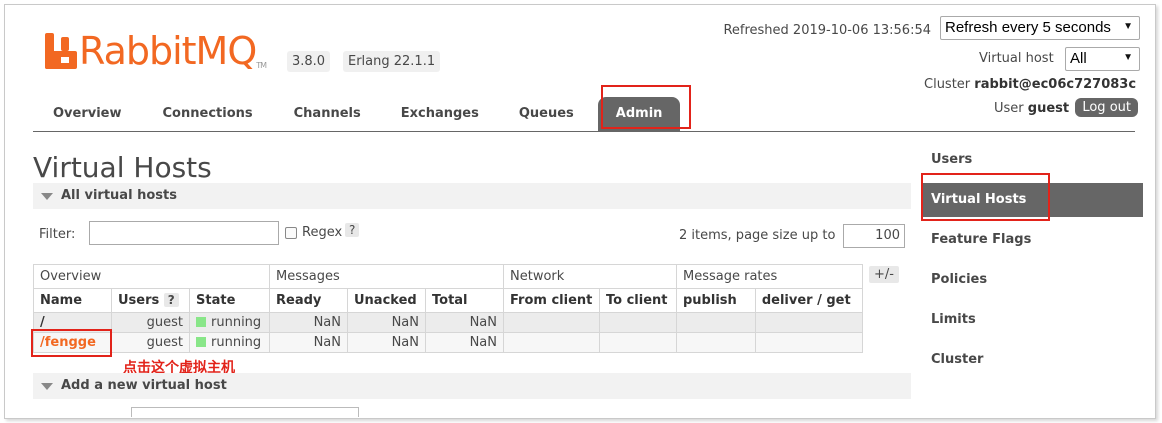 The image size is (1162, 423). Describe the element at coordinates (464, 300) in the screenshot. I see `col-total: Total` at that location.